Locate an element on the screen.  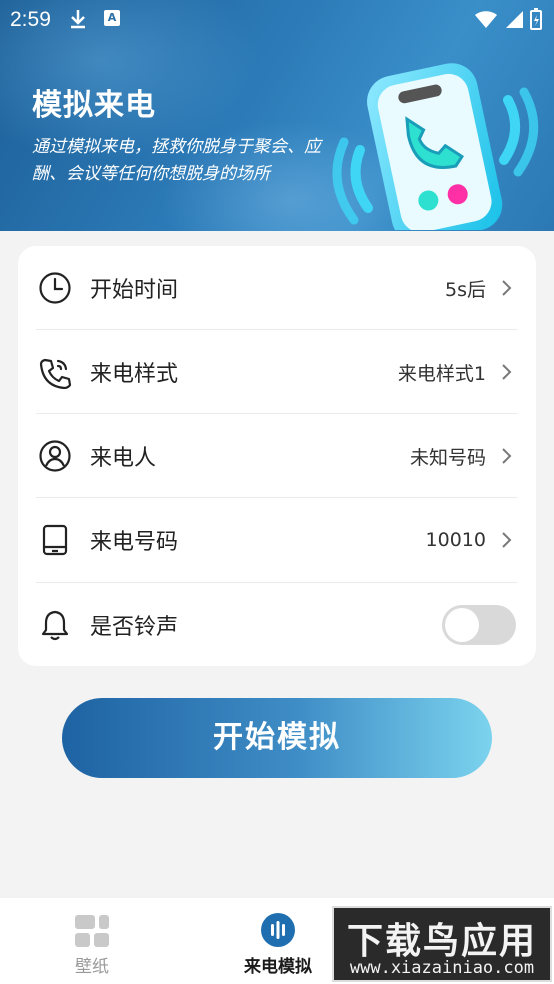
hero-title: 模拟来电 is located at coordinates (94, 105).